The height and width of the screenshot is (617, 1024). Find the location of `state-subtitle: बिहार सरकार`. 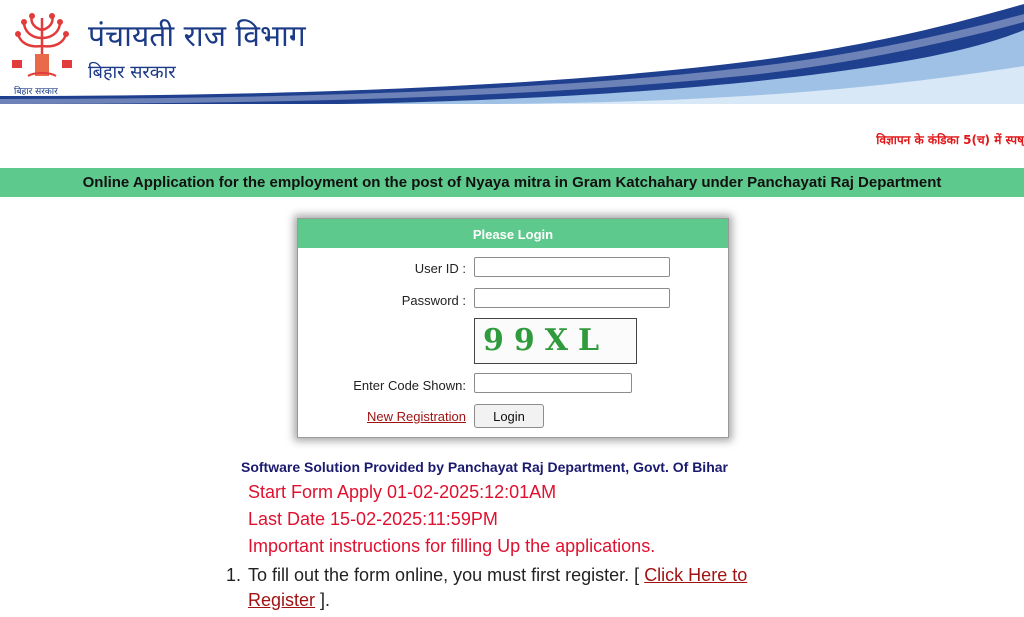

state-subtitle: बिहार सरकार is located at coordinates (132, 72).